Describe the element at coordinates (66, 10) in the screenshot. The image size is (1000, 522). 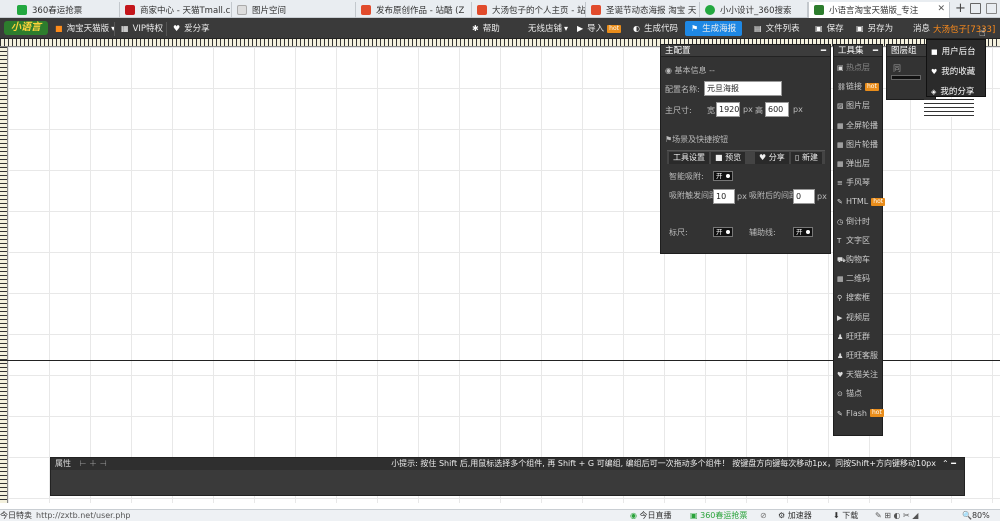
I see `browser-tab: 360春运抢票` at that location.